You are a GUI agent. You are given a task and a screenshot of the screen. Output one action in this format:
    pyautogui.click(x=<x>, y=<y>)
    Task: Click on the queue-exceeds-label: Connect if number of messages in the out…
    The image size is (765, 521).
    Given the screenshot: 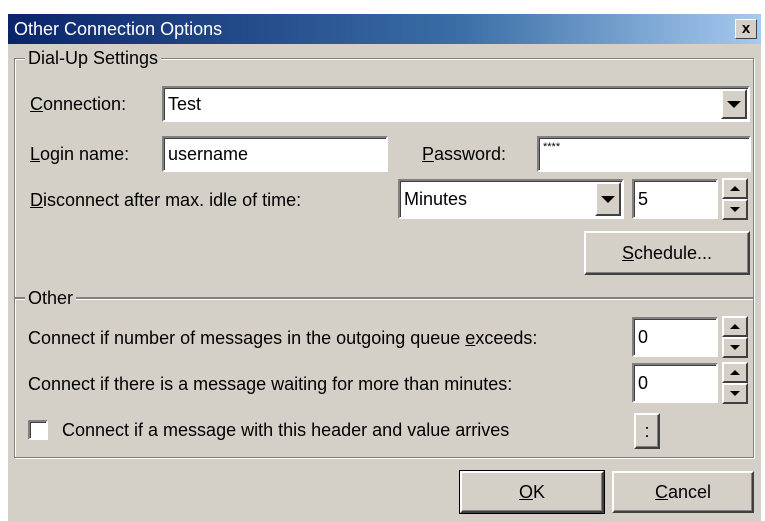 What is the action you would take?
    pyautogui.click(x=283, y=338)
    